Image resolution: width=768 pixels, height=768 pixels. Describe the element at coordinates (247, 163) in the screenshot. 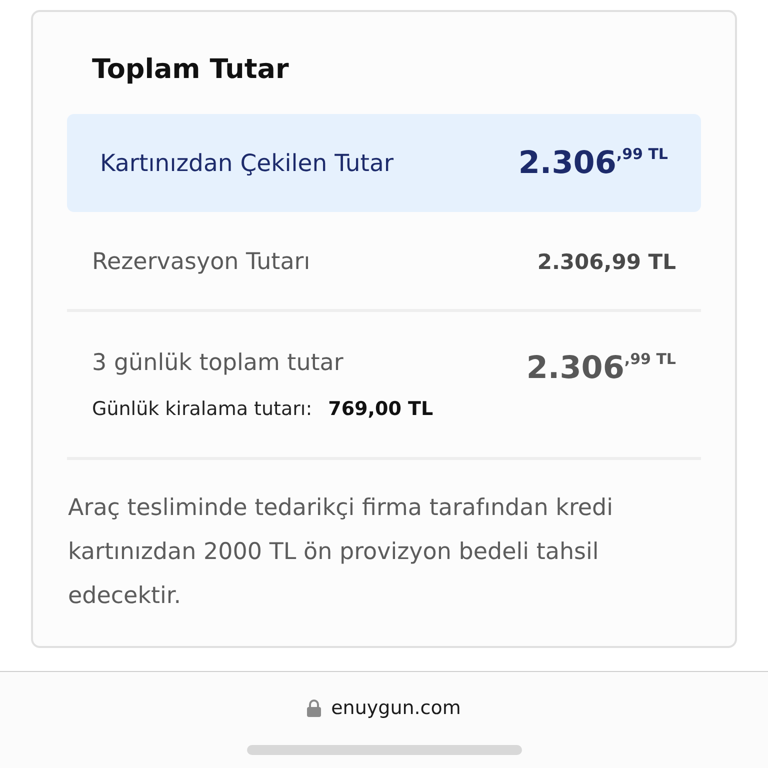

I see `charged-label: Kartınızdan Çekilen Tutar` at that location.